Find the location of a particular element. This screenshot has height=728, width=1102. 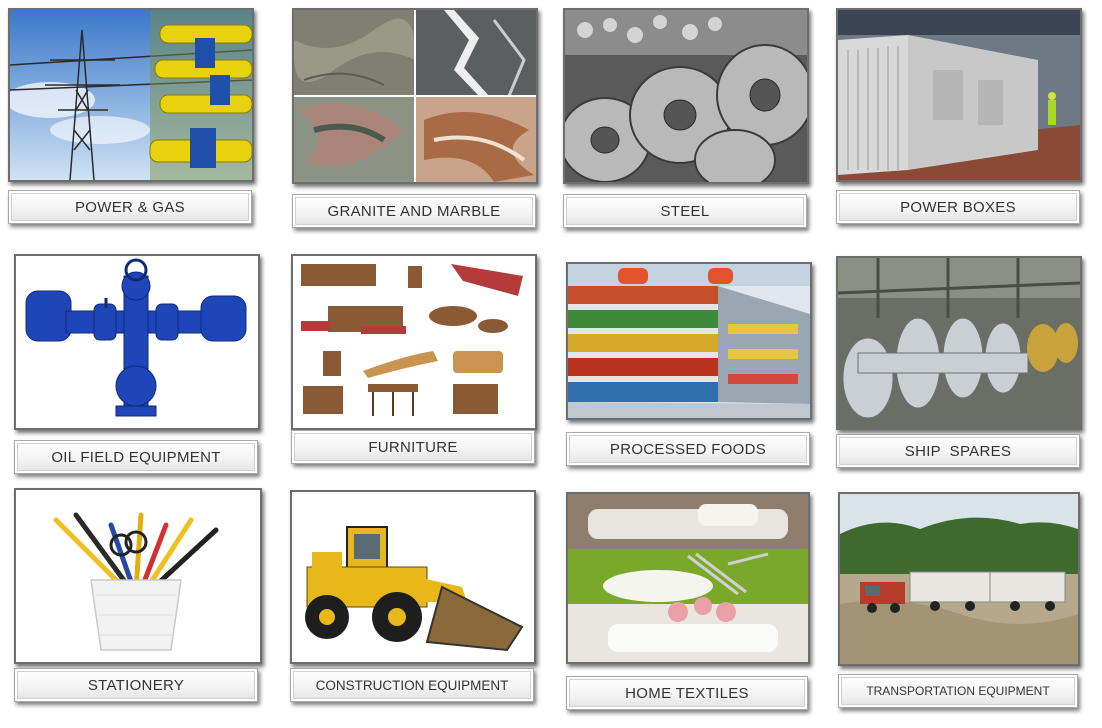

ship-spares-image is located at coordinates (959, 343).